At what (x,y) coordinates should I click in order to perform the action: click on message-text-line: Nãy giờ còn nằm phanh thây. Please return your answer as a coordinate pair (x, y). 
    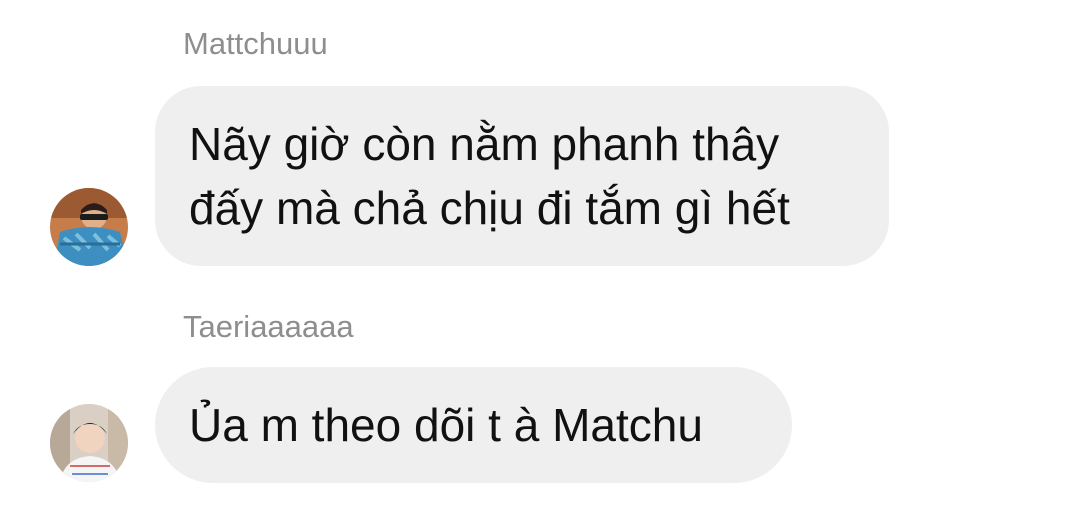
    Looking at the image, I should click on (484, 144).